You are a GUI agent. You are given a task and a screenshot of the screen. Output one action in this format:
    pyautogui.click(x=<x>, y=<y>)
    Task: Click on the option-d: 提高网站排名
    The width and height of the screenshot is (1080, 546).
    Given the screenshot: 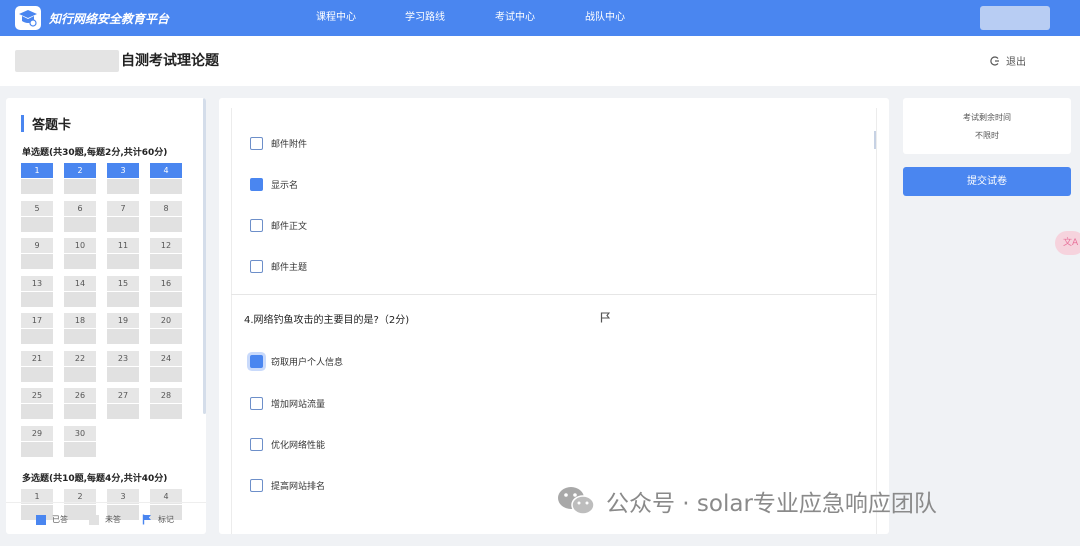 What is the action you would take?
    pyautogui.click(x=287, y=485)
    